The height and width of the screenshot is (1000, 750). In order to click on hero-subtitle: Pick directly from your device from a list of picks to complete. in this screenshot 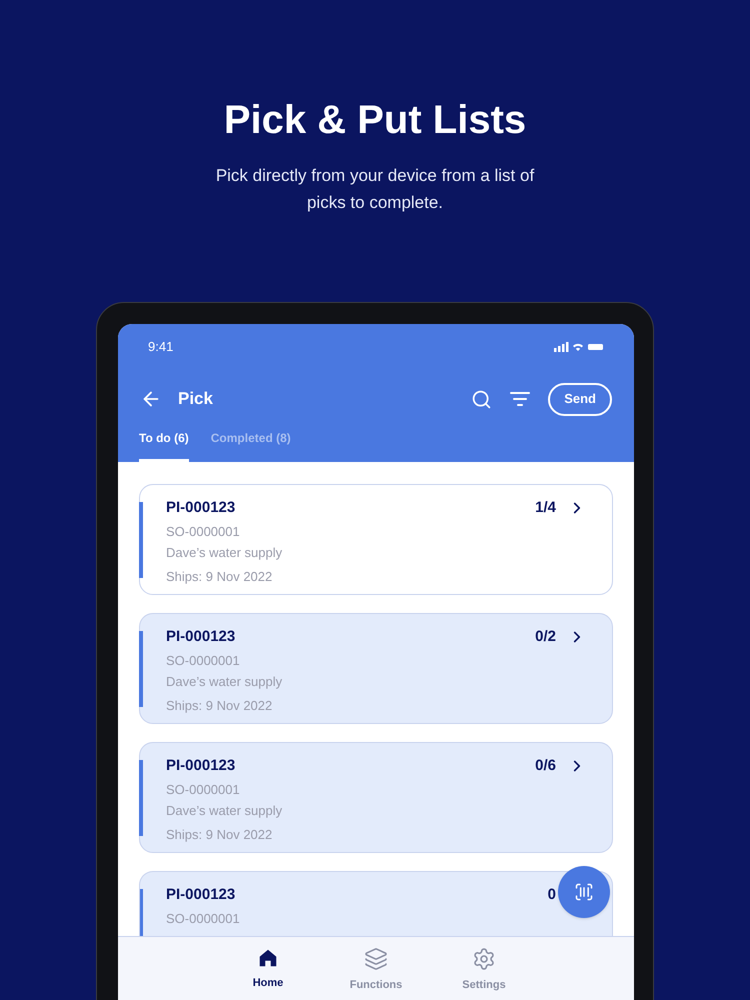, I will do `click(375, 189)`.